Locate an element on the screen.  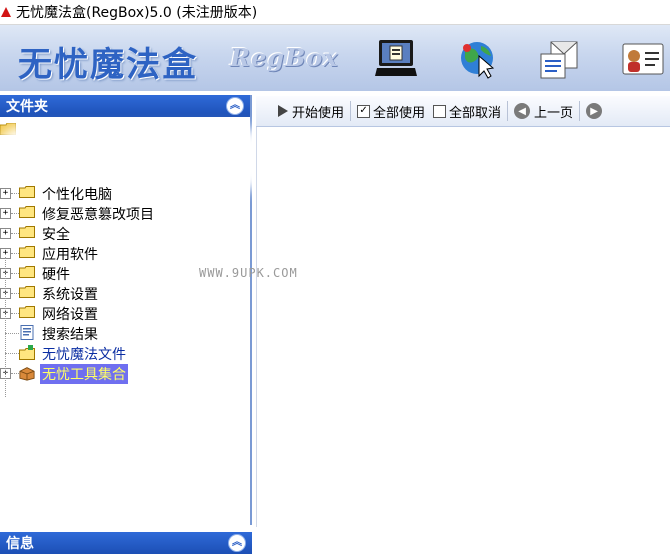
tree-item: + 修复恶意篡改项目 is located at coordinates (125, 213).